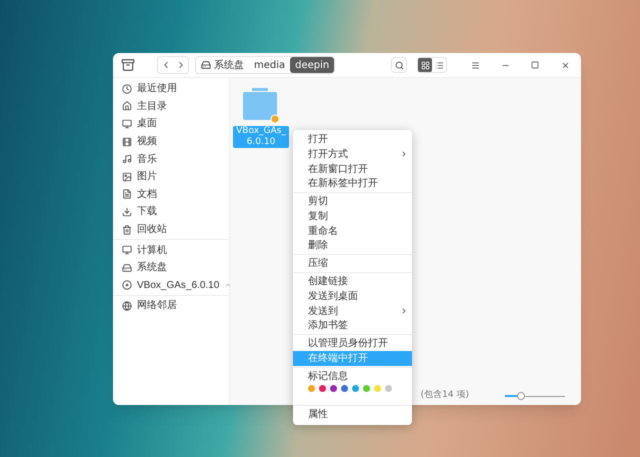  Describe the element at coordinates (171, 250) in the screenshot. I see `sidebar-item: 计算机` at that location.